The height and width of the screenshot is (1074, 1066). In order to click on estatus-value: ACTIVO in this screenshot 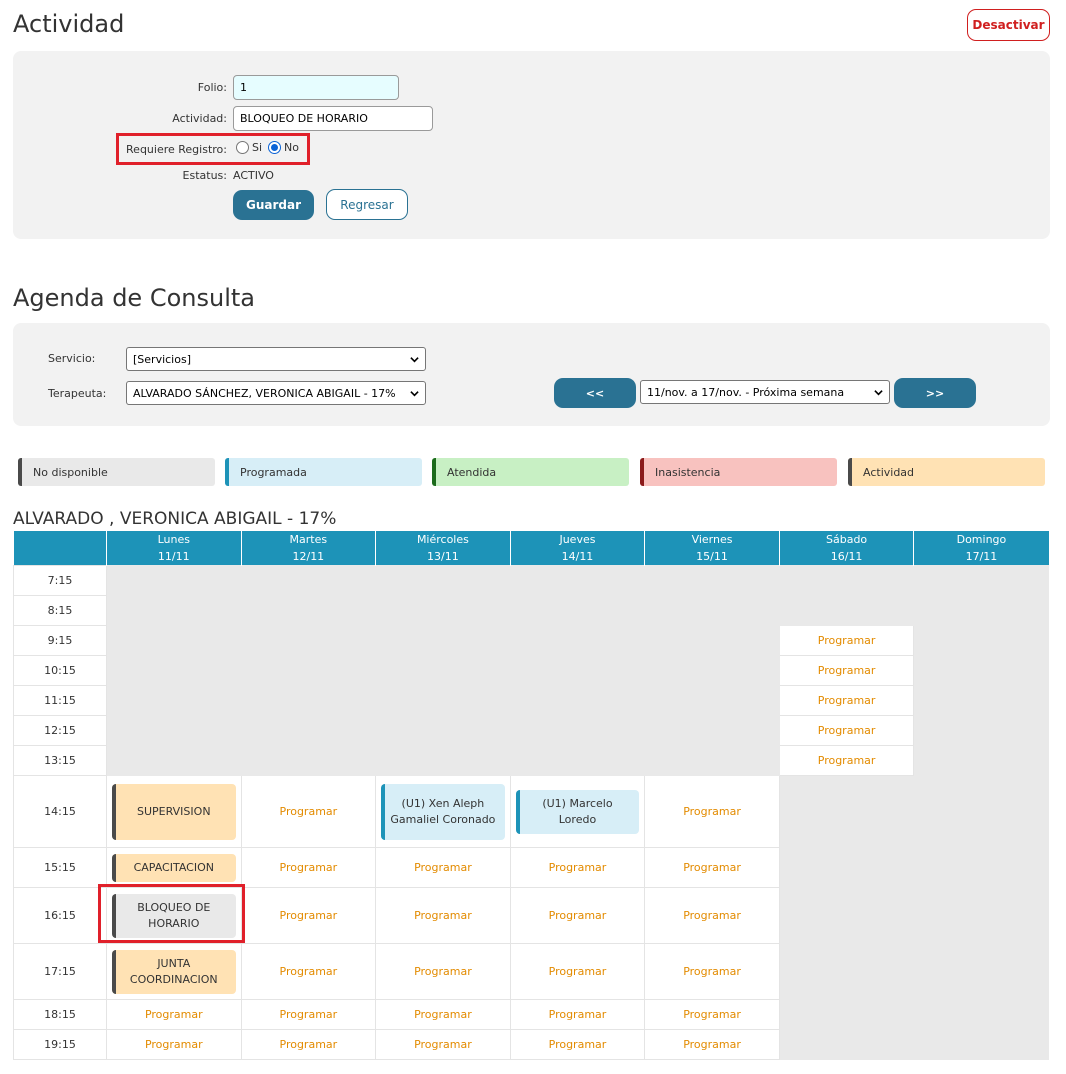, I will do `click(253, 175)`.